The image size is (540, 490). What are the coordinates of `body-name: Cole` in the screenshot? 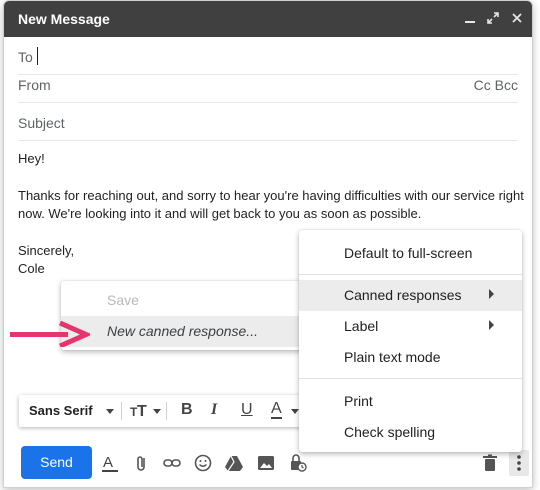 It's located at (31, 268).